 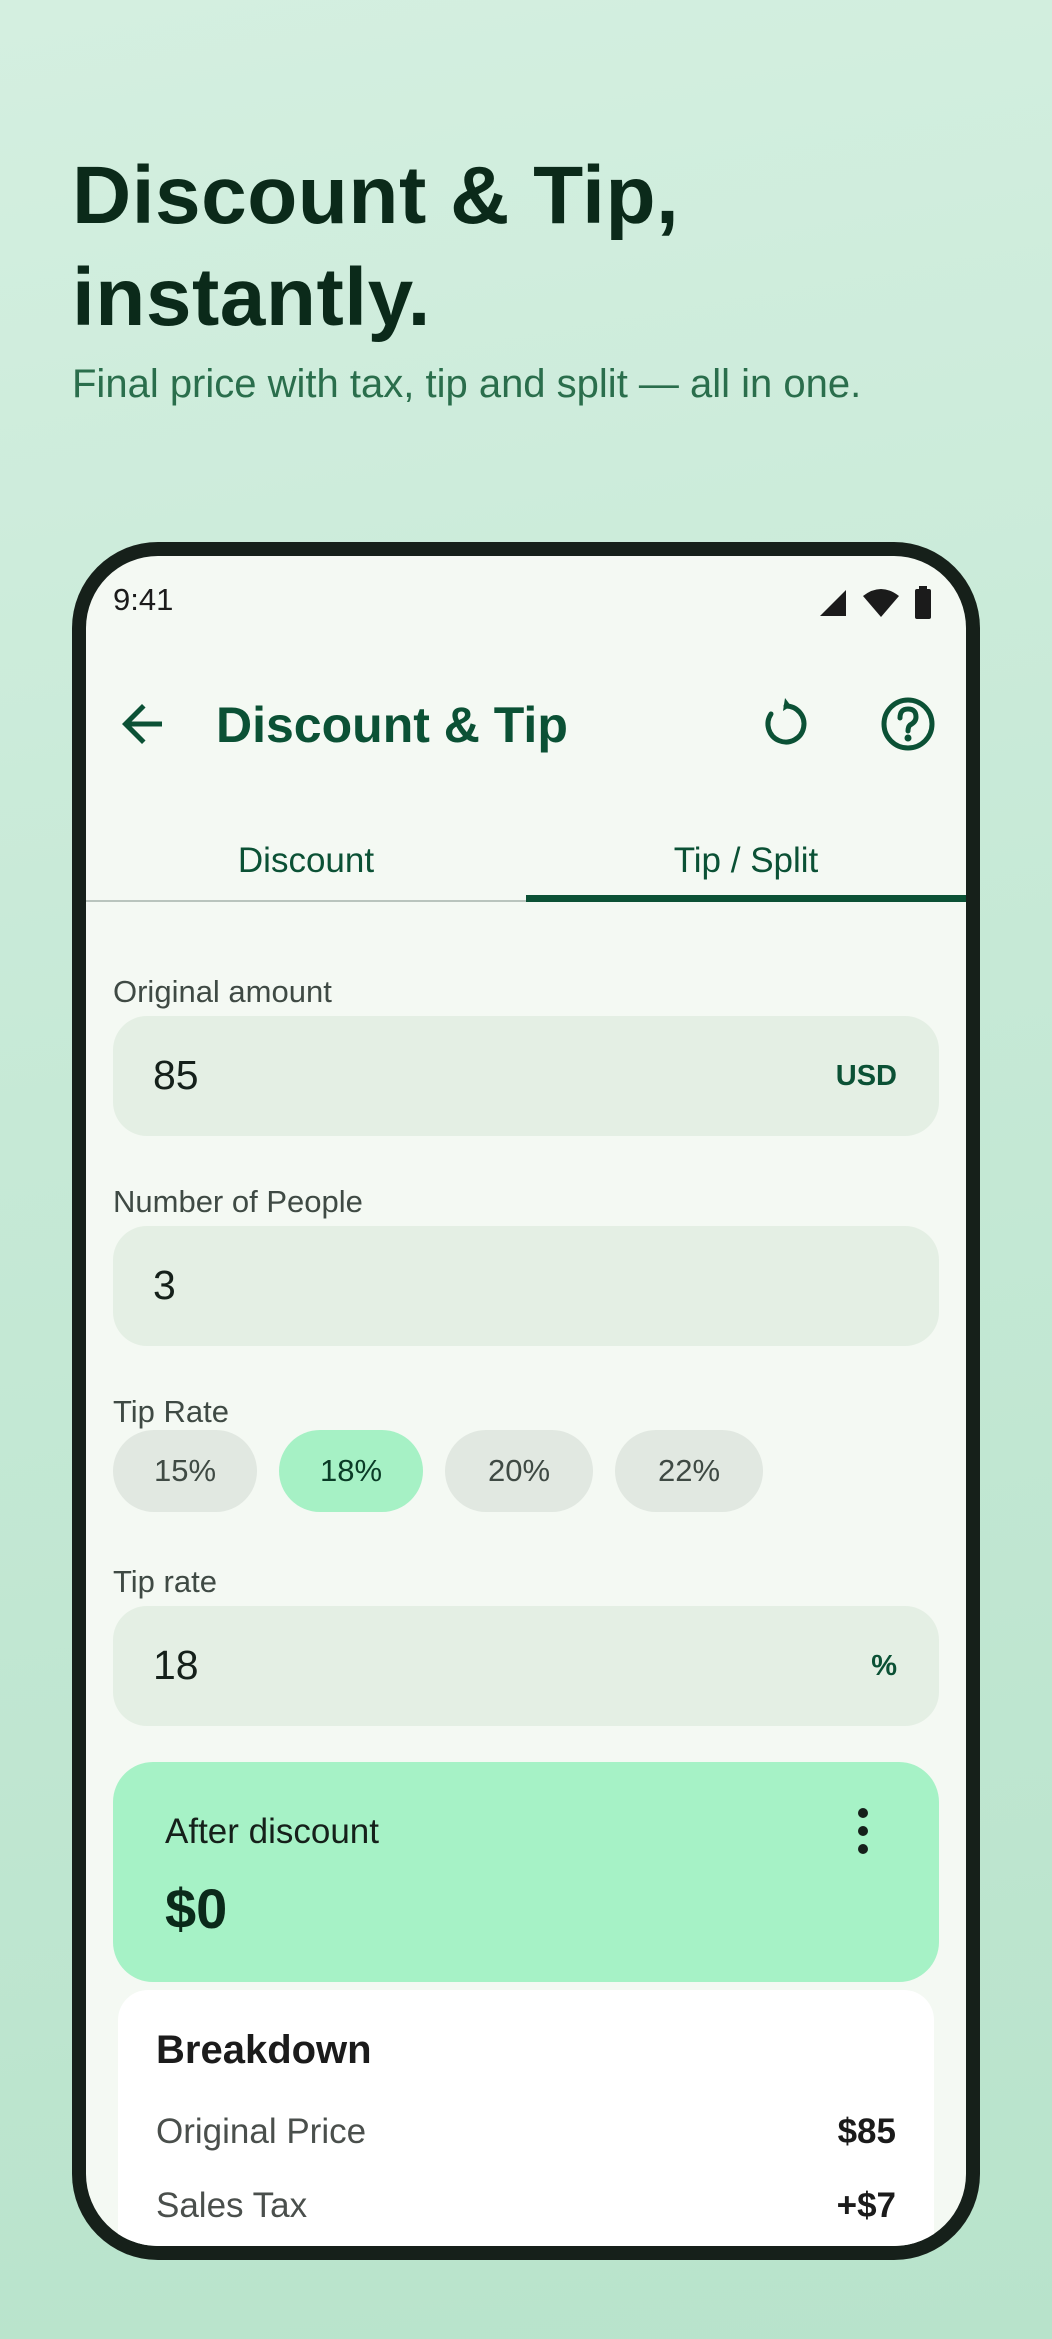 What do you see at coordinates (526, 1666) in the screenshot?
I see `tip-rate-field: 18 %` at bounding box center [526, 1666].